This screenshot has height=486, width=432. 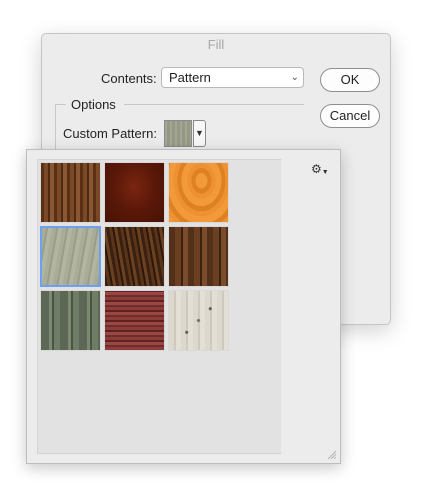 I want to click on contents-label: Contents:, so click(x=129, y=78).